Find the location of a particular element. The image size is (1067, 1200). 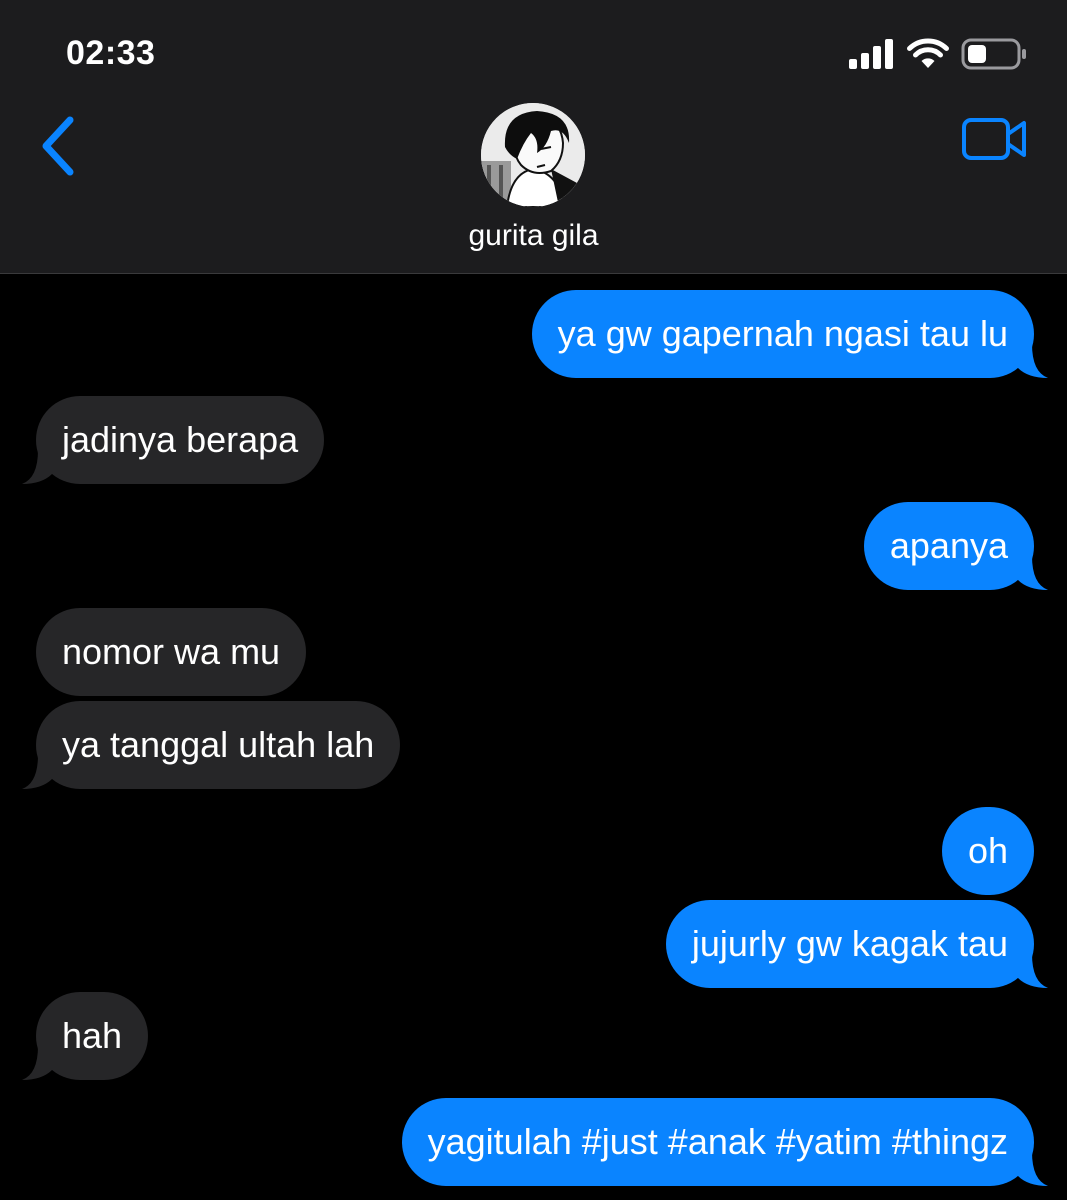

message-text: nomor wa mu is located at coordinates (171, 651).